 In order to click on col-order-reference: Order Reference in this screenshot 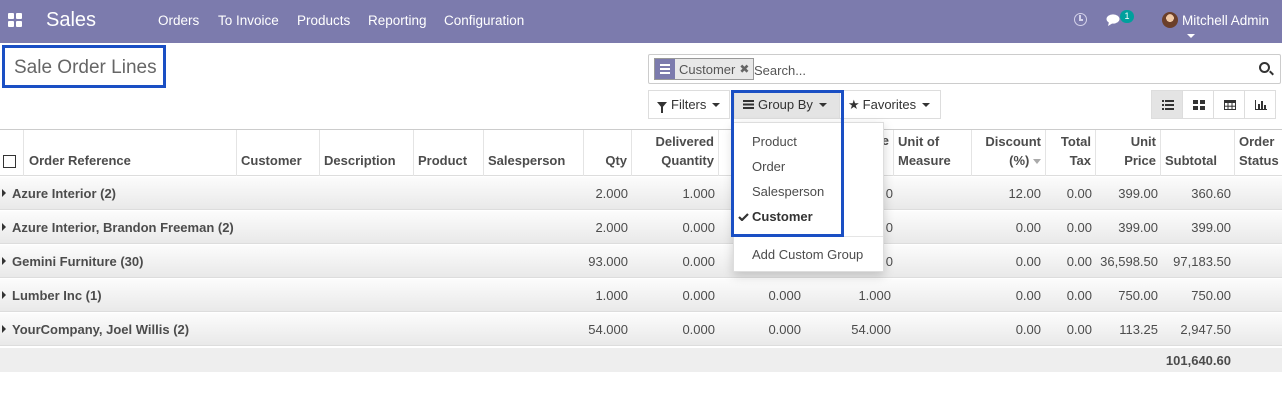, I will do `click(131, 153)`.